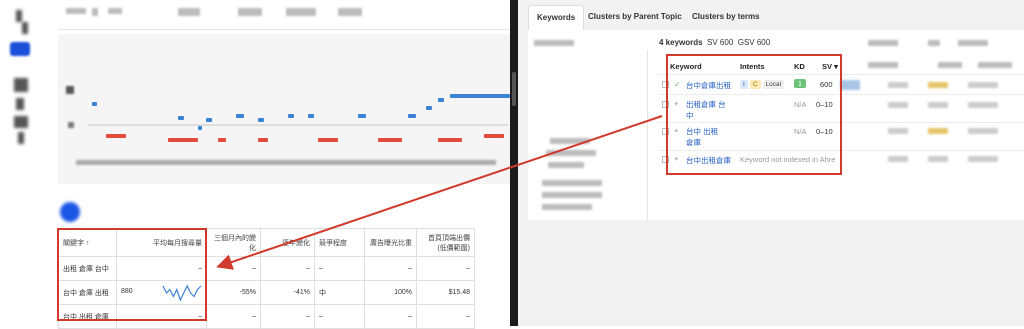  Describe the element at coordinates (233, 292) in the screenshot. I see `change3m-cell: -55%` at that location.